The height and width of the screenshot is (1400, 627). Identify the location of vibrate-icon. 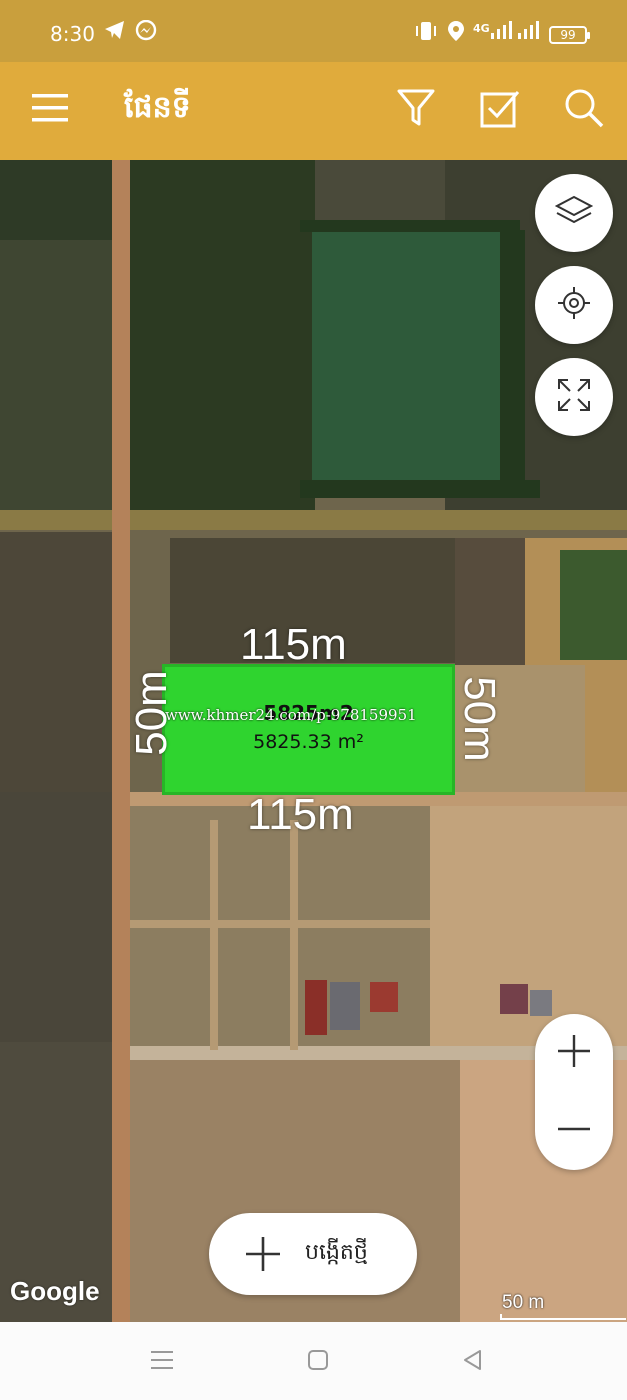
(426, 33).